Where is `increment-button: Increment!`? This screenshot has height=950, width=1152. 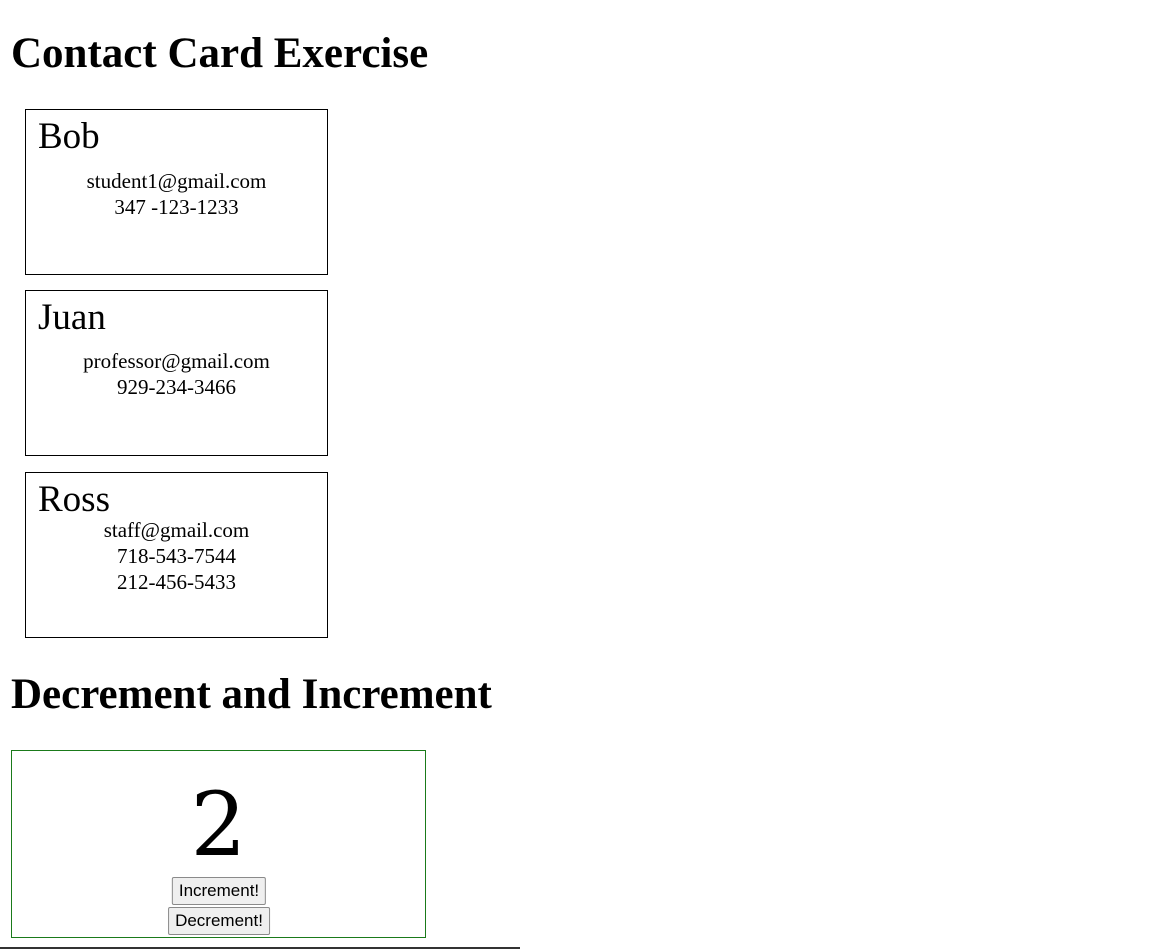
increment-button: Increment! is located at coordinates (219, 891).